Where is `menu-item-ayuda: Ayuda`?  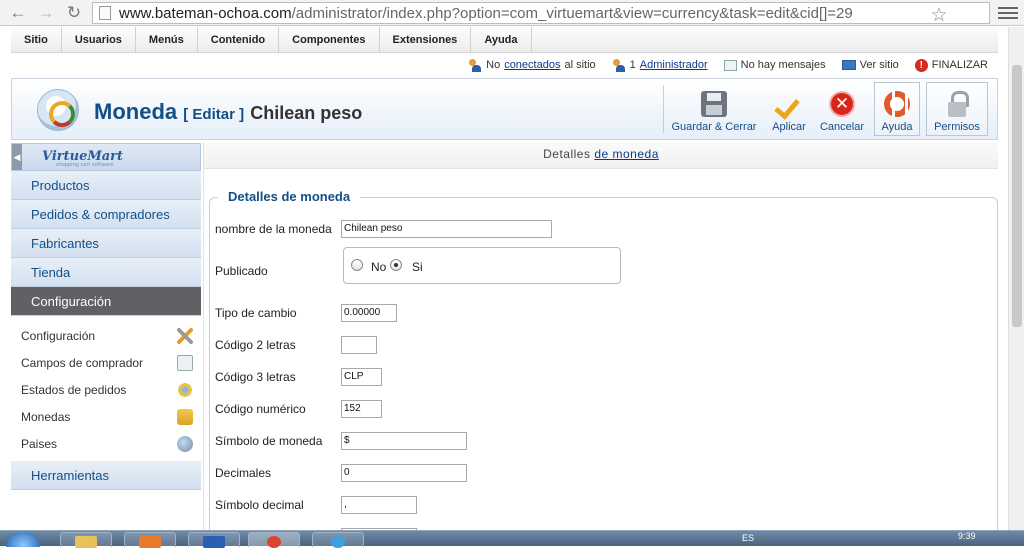
menu-item-ayuda: Ayuda is located at coordinates (501, 40).